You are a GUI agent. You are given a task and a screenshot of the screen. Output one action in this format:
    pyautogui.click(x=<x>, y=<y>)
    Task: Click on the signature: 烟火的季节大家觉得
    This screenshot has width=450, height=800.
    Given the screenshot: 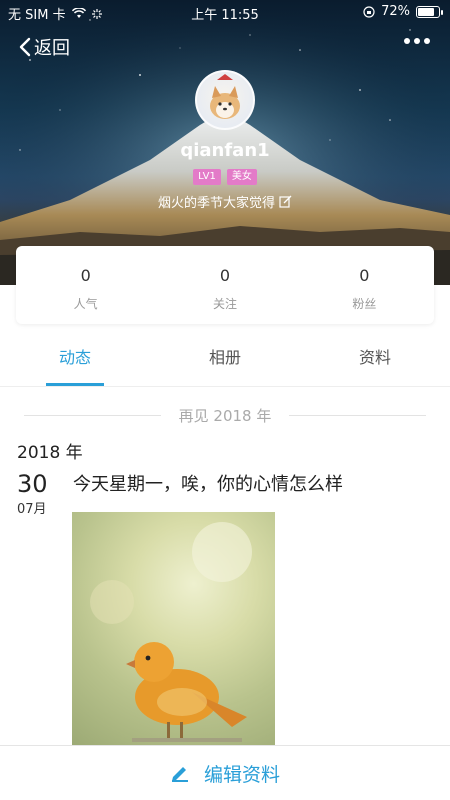 What is the action you would take?
    pyautogui.click(x=225, y=201)
    